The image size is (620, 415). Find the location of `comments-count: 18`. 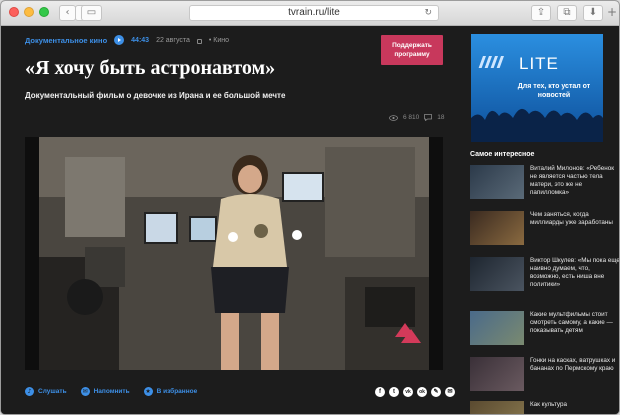

comments-count: 18 is located at coordinates (440, 117).